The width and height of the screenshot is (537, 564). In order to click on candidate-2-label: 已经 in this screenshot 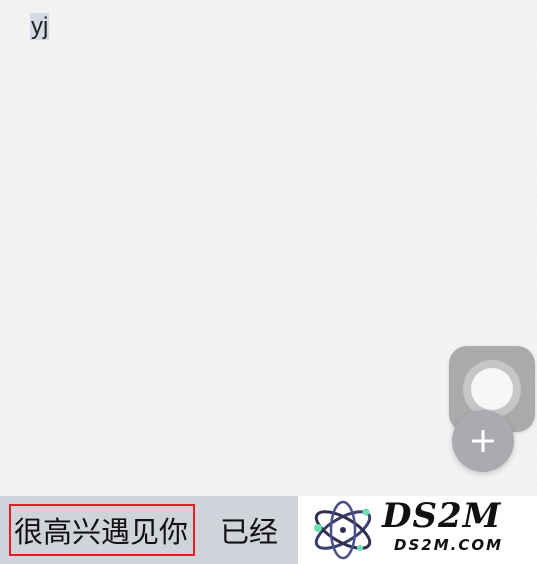, I will do `click(249, 532)`.